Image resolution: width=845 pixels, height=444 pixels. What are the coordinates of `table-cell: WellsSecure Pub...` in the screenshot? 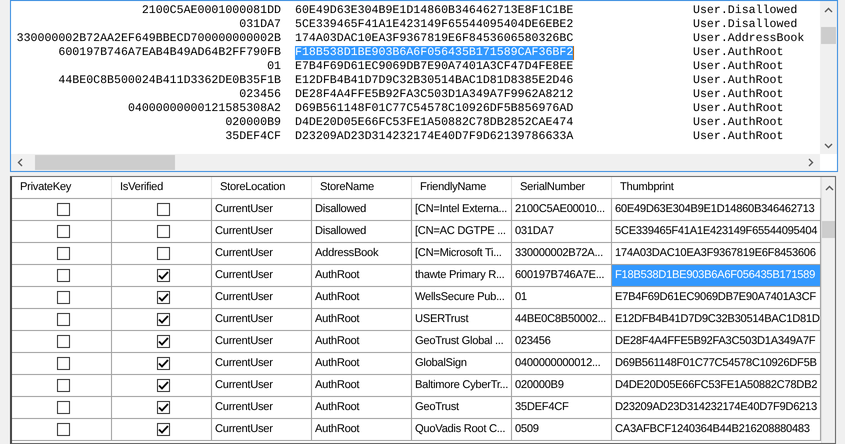 It's located at (462, 297).